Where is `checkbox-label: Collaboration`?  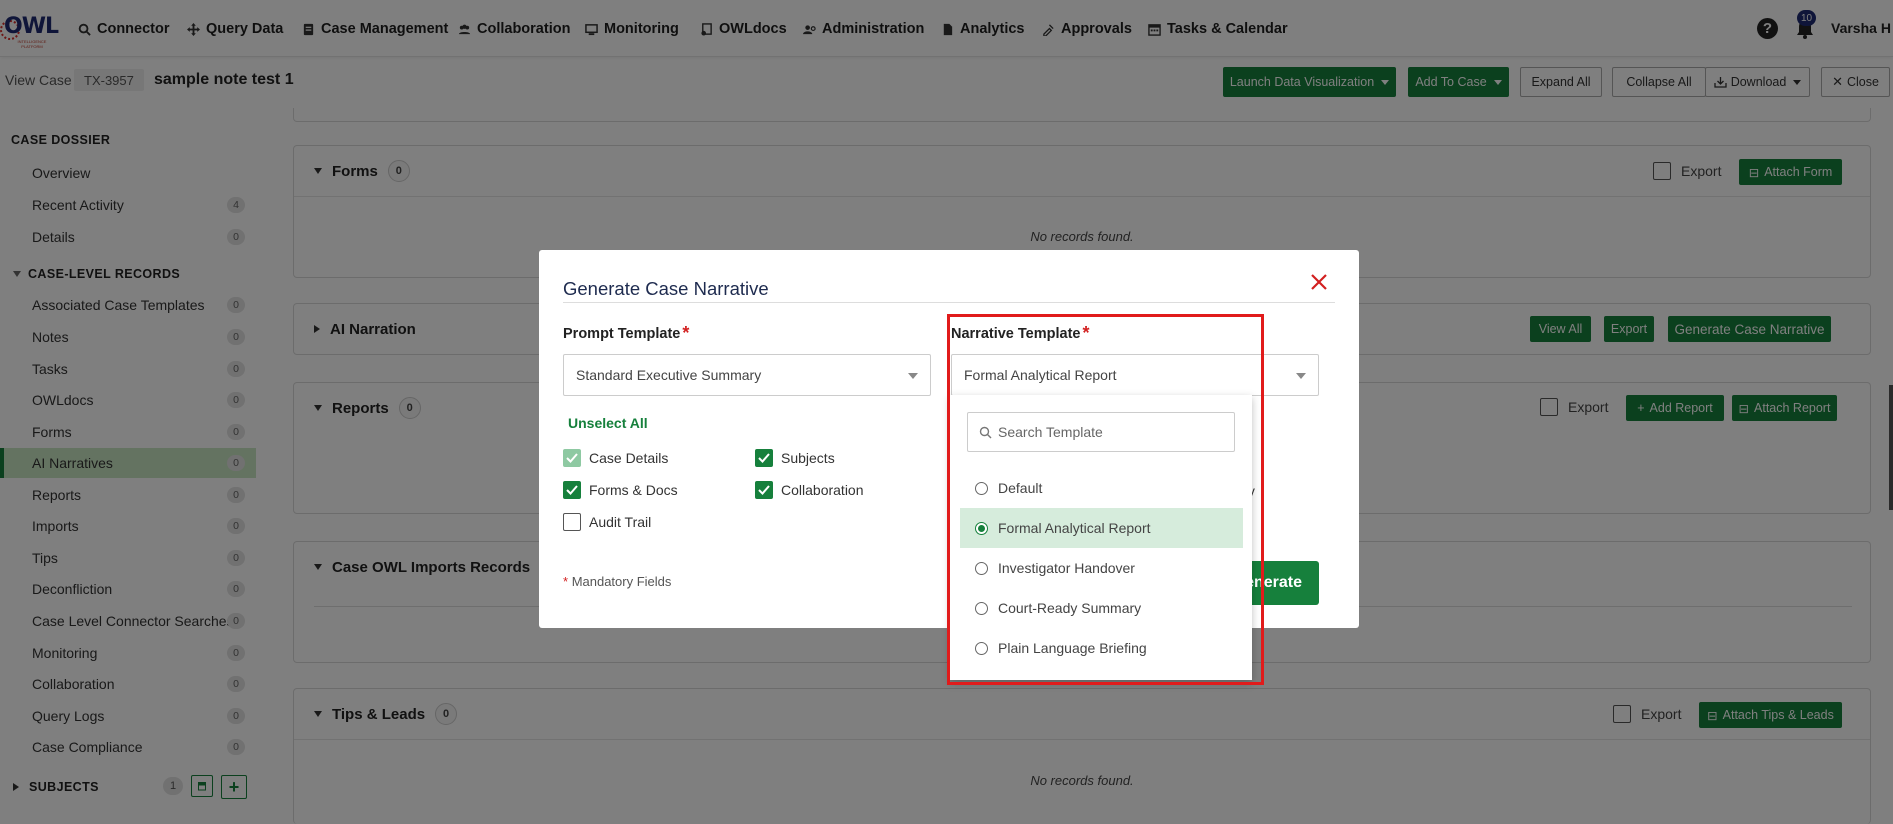
checkbox-label: Collaboration is located at coordinates (822, 490).